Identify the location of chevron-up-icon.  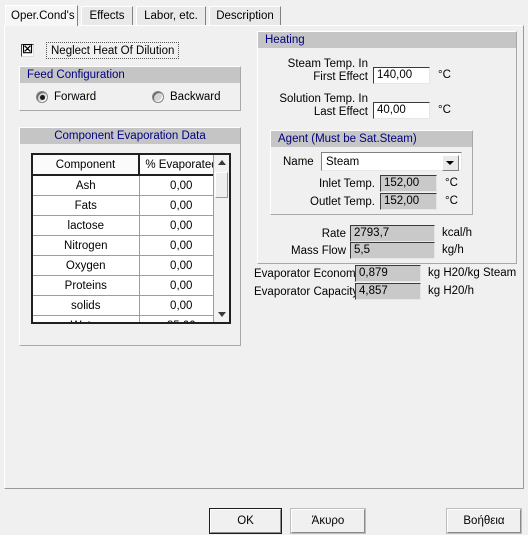
(222, 162).